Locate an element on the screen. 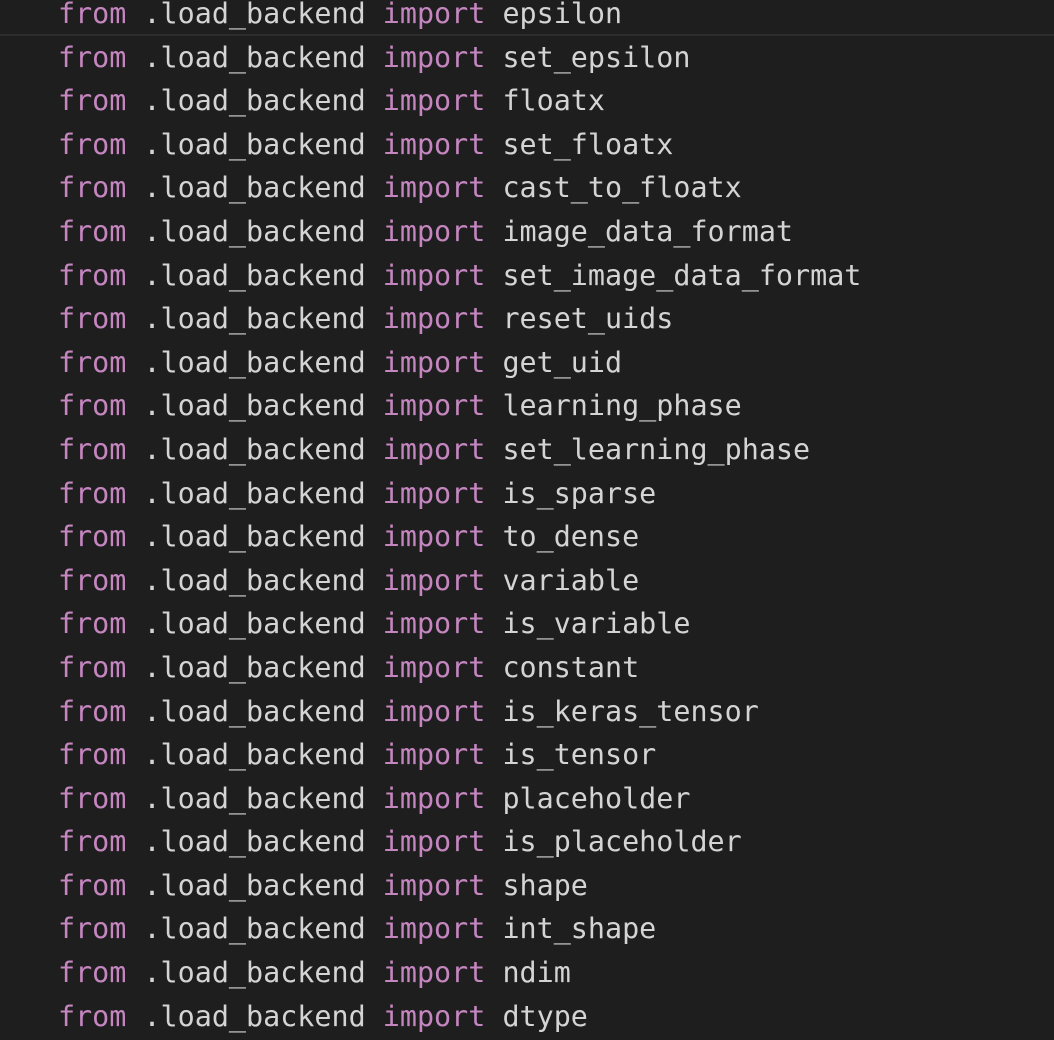  code-line: from .load_backend import is_placeholder is located at coordinates (527, 842).